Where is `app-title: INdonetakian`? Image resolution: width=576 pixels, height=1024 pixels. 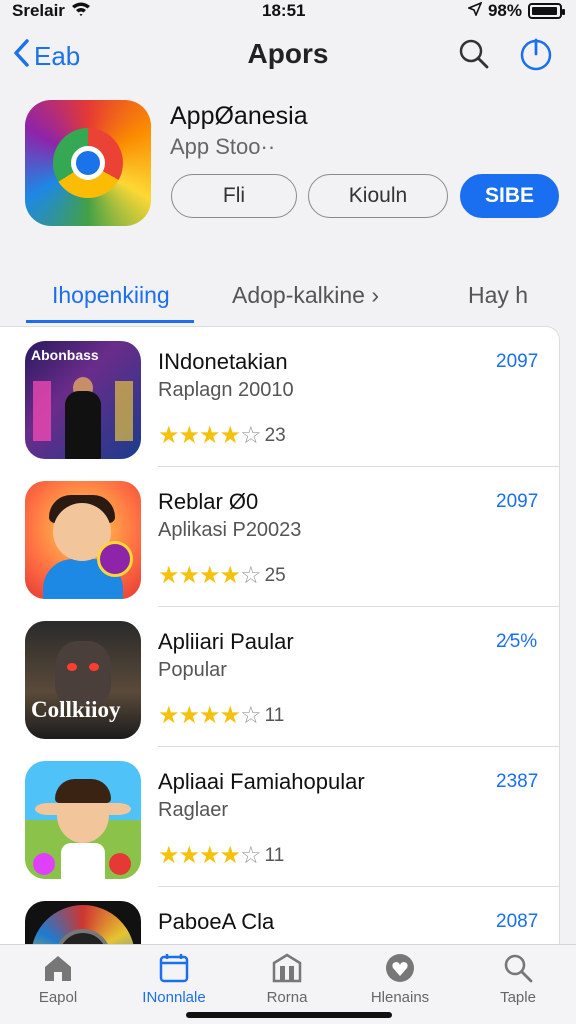 app-title: INdonetakian is located at coordinates (223, 361).